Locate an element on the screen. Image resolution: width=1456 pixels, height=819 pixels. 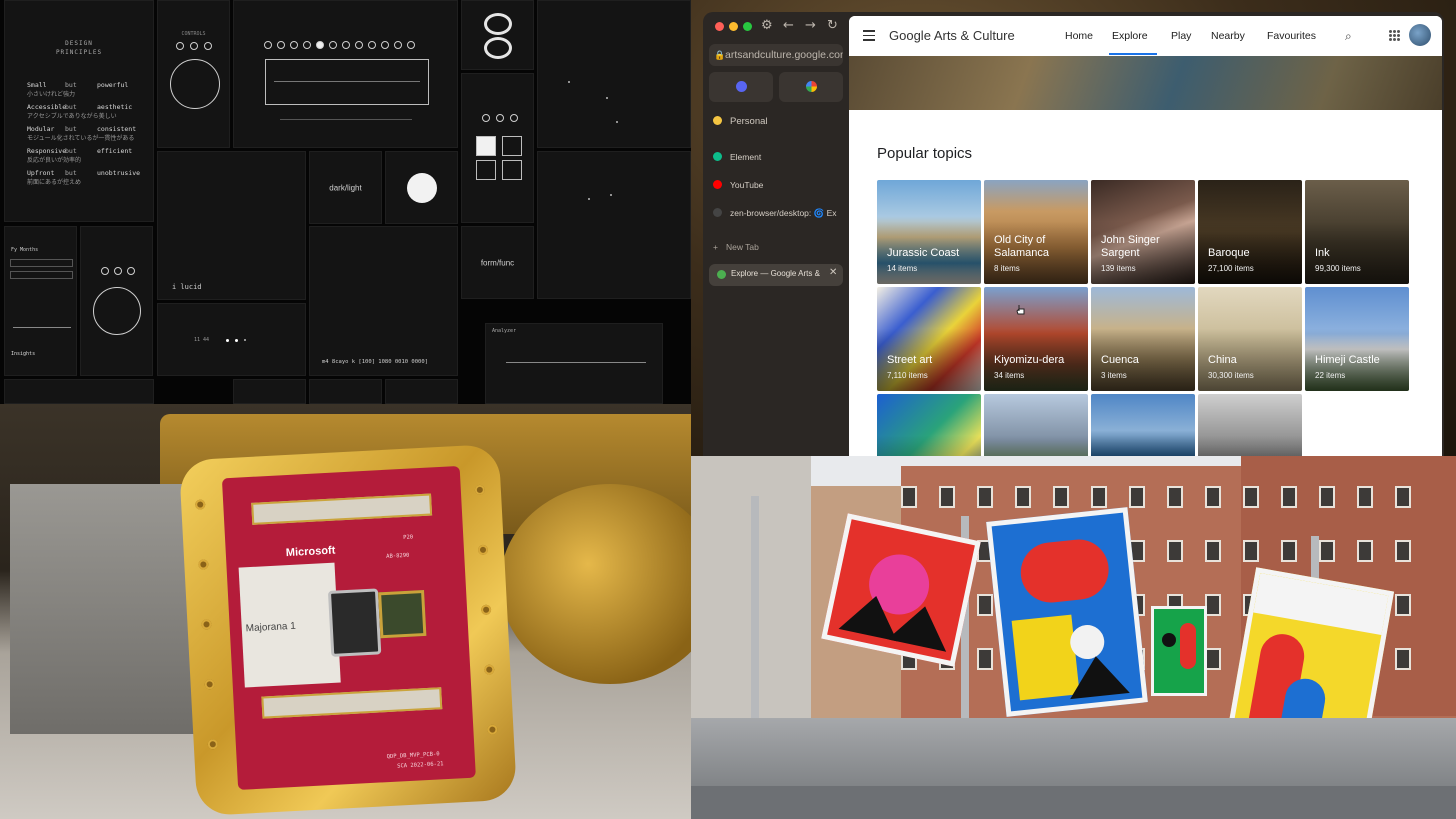
topic-card: John Singer Sargent 139 items is located at coordinates (1143, 232).